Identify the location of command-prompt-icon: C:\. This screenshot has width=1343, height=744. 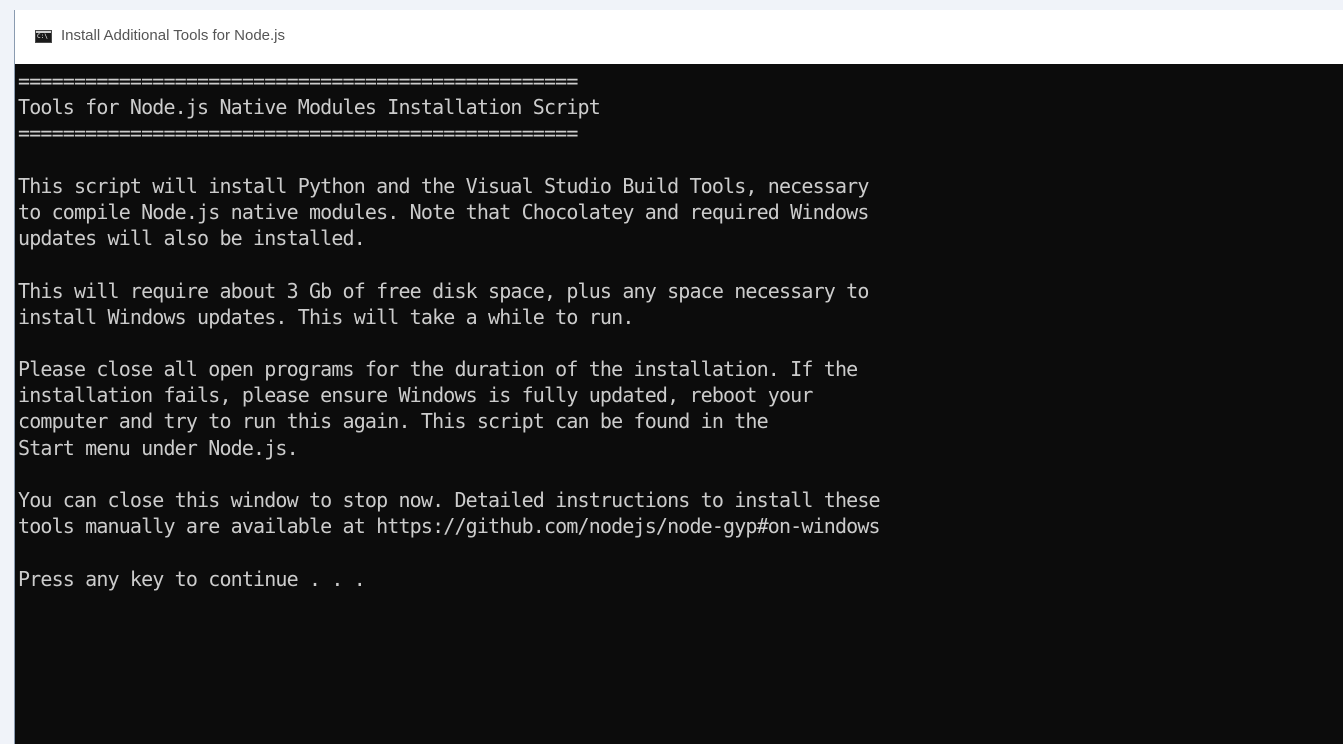
(43, 36).